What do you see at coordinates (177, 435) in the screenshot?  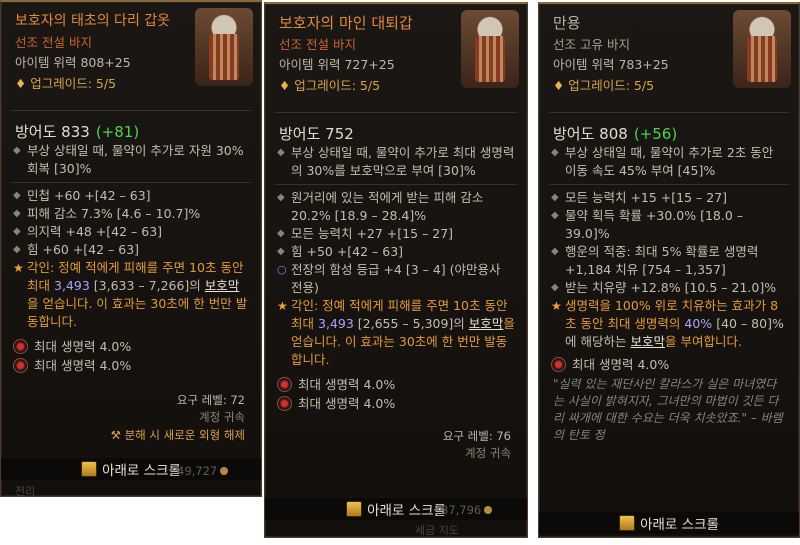 I see `salvage-note: ⚒ 분해 시 새로운 외형 해제` at bounding box center [177, 435].